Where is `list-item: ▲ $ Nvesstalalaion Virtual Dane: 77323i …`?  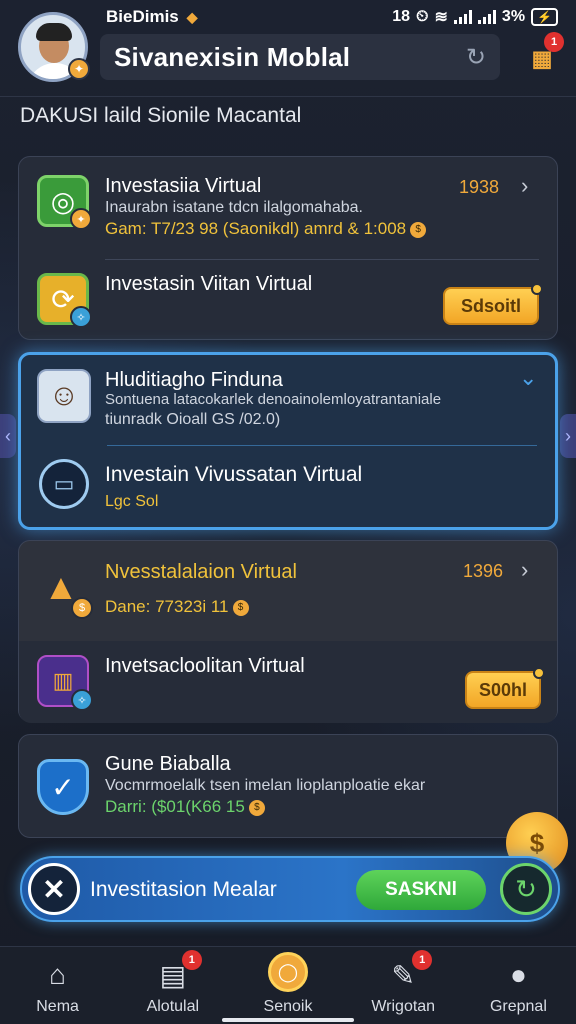 list-item: ▲ $ Nvesstalalaion Virtual Dane: 77323i … is located at coordinates (288, 591).